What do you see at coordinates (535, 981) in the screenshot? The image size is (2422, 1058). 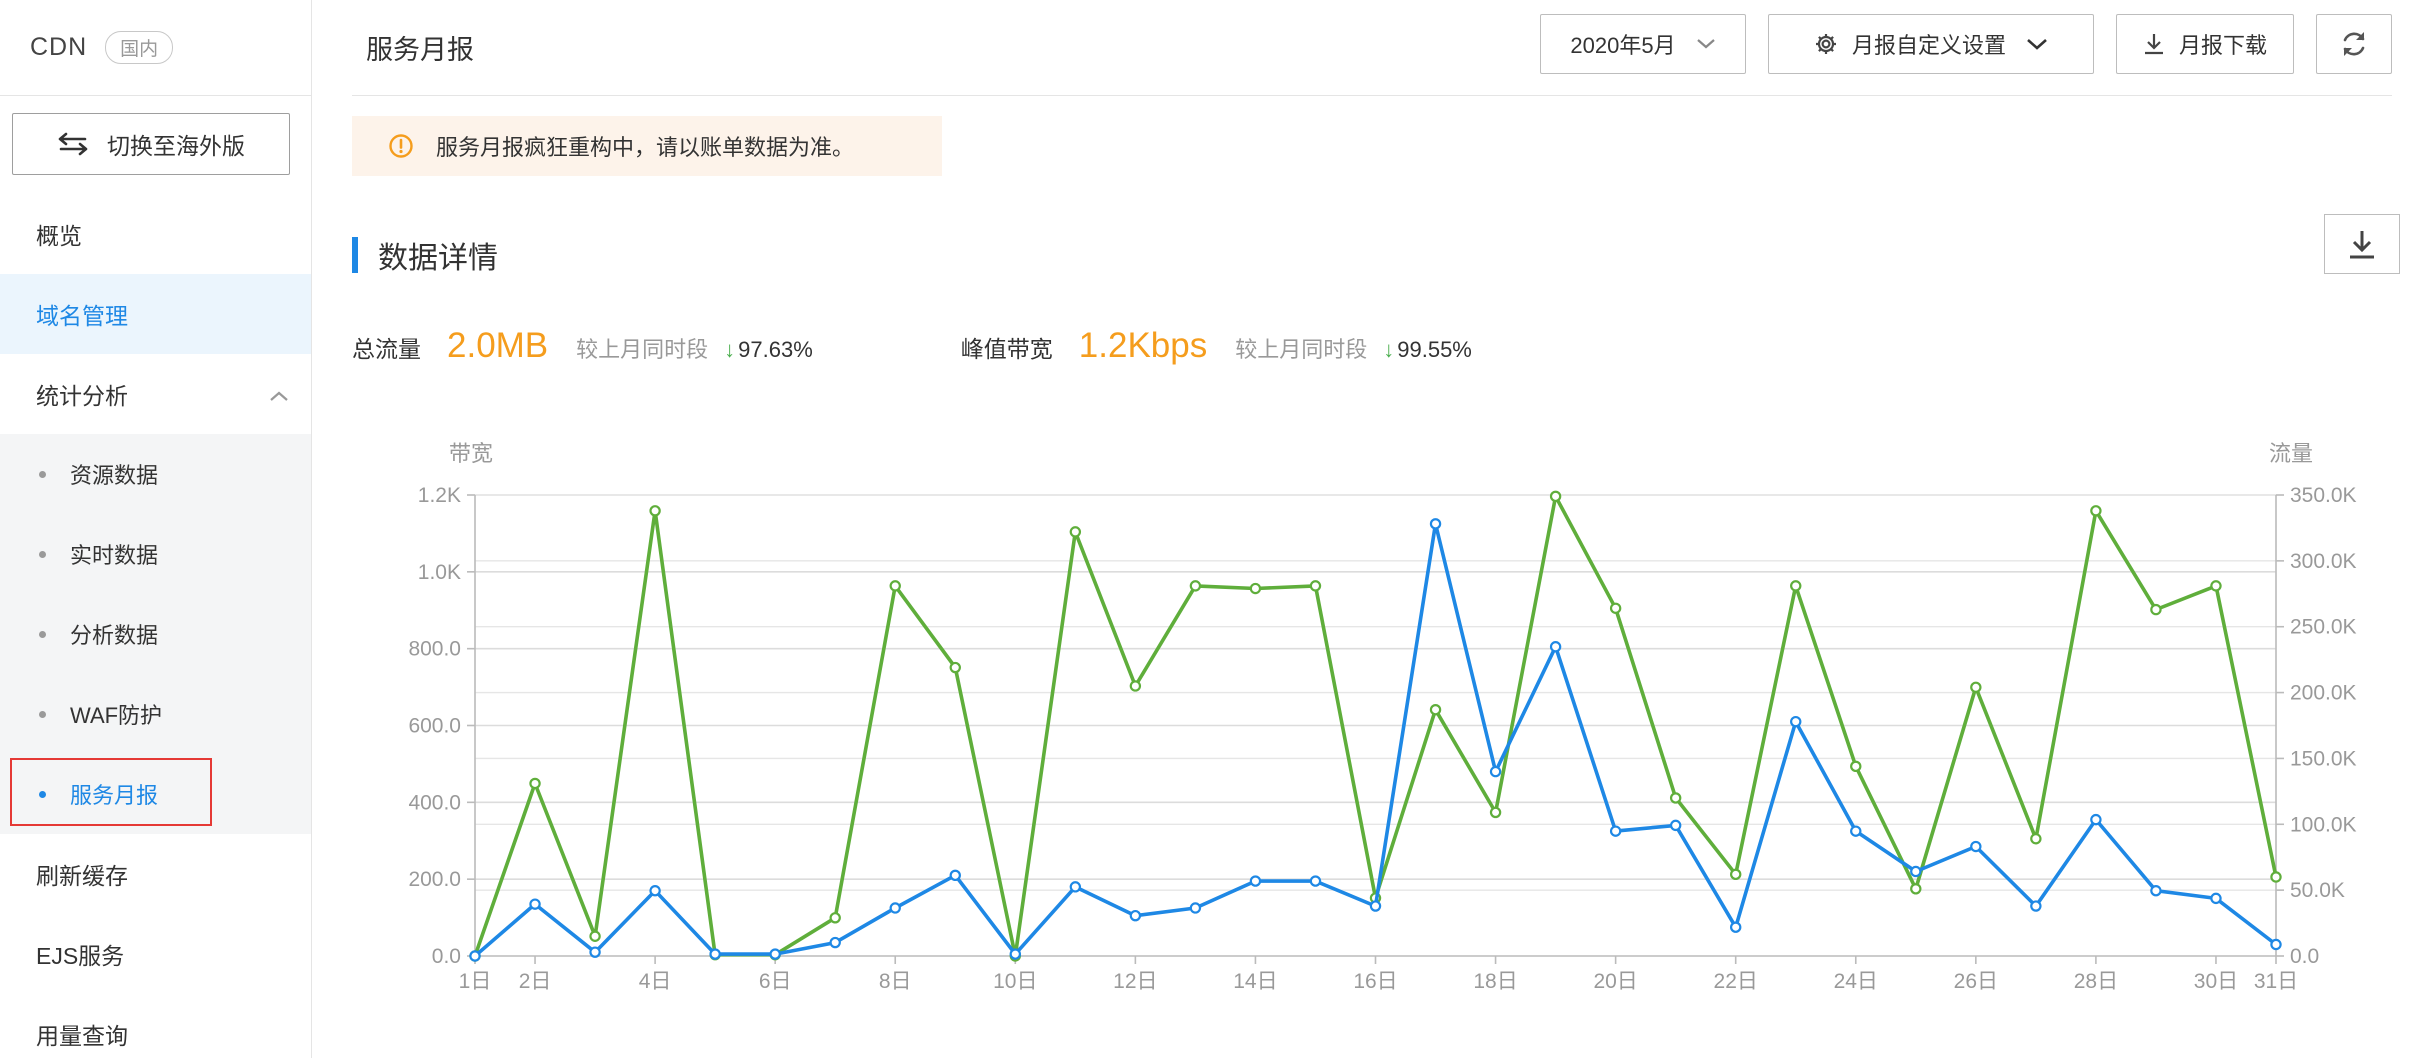 I see `x-axis-tick-label: 2日` at bounding box center [535, 981].